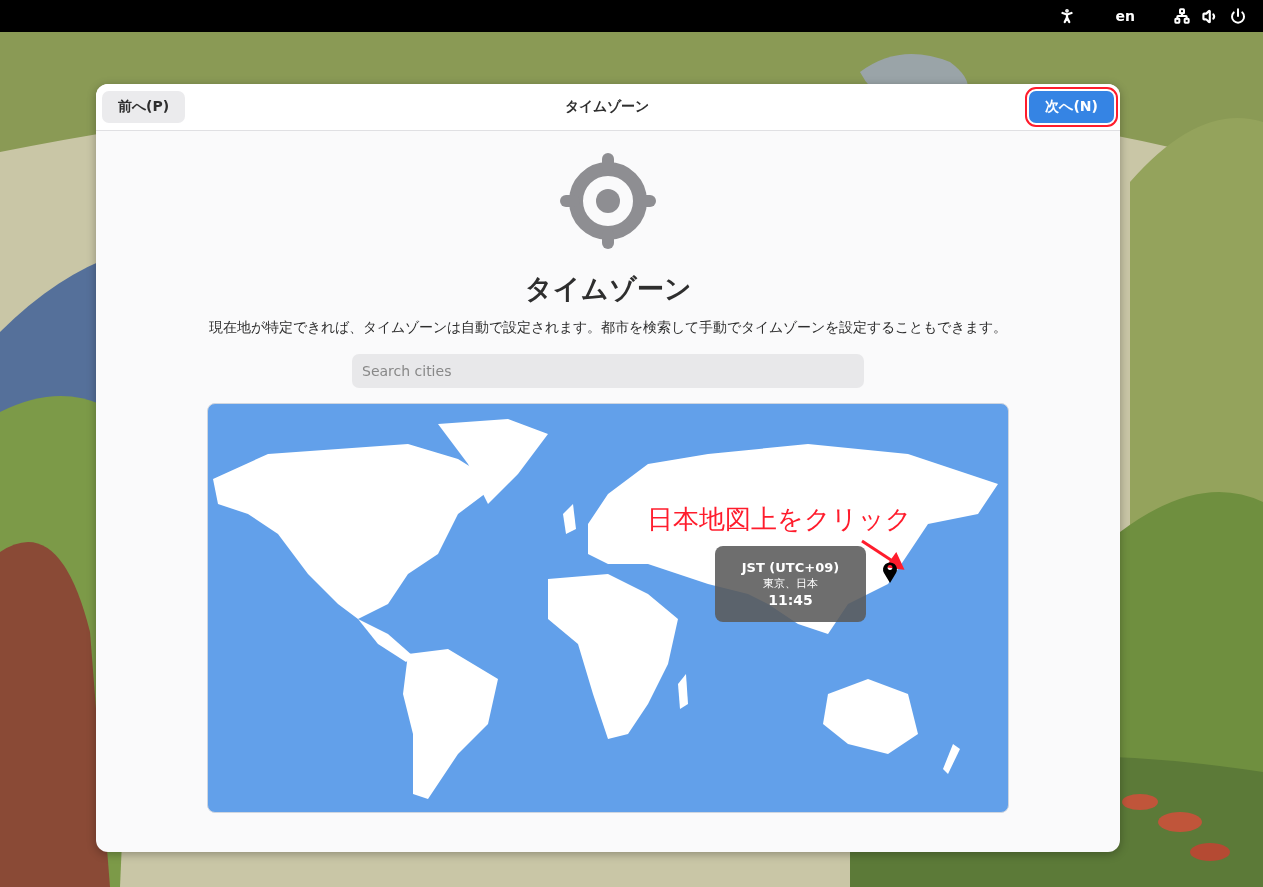 Image resolution: width=1263 pixels, height=887 pixels. Describe the element at coordinates (608, 289) in the screenshot. I see `page-heading: タイムゾーン` at that location.